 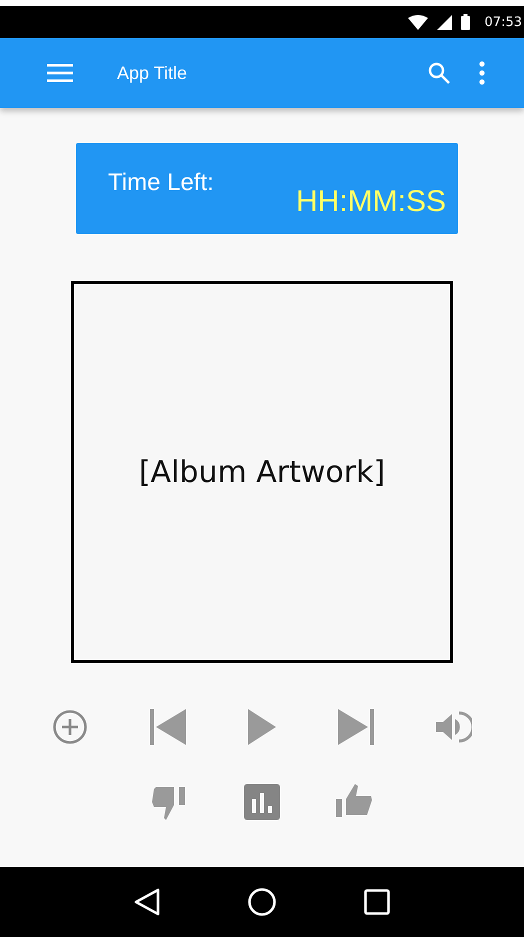 I want to click on search-icon, so click(x=439, y=73).